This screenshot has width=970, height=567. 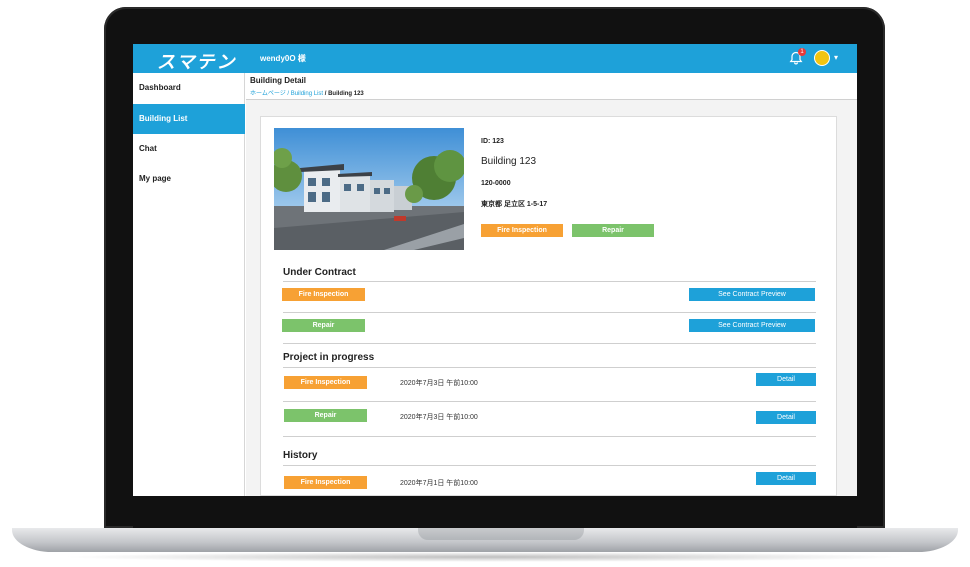 I want to click on sidebar-item-building-list: Building List, so click(x=189, y=119).